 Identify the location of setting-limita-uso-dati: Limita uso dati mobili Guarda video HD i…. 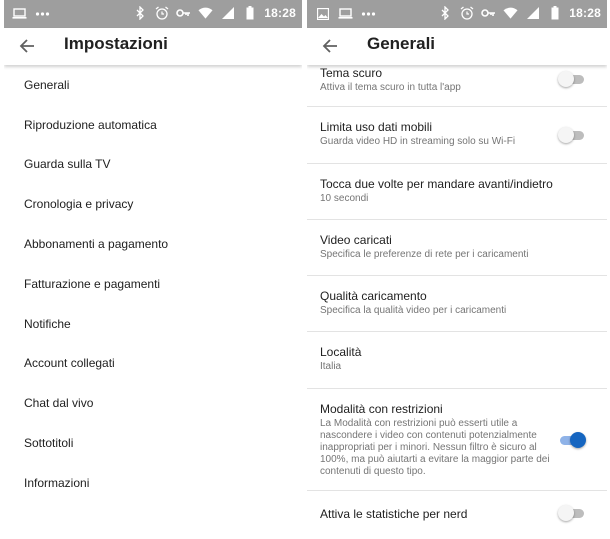
(457, 135).